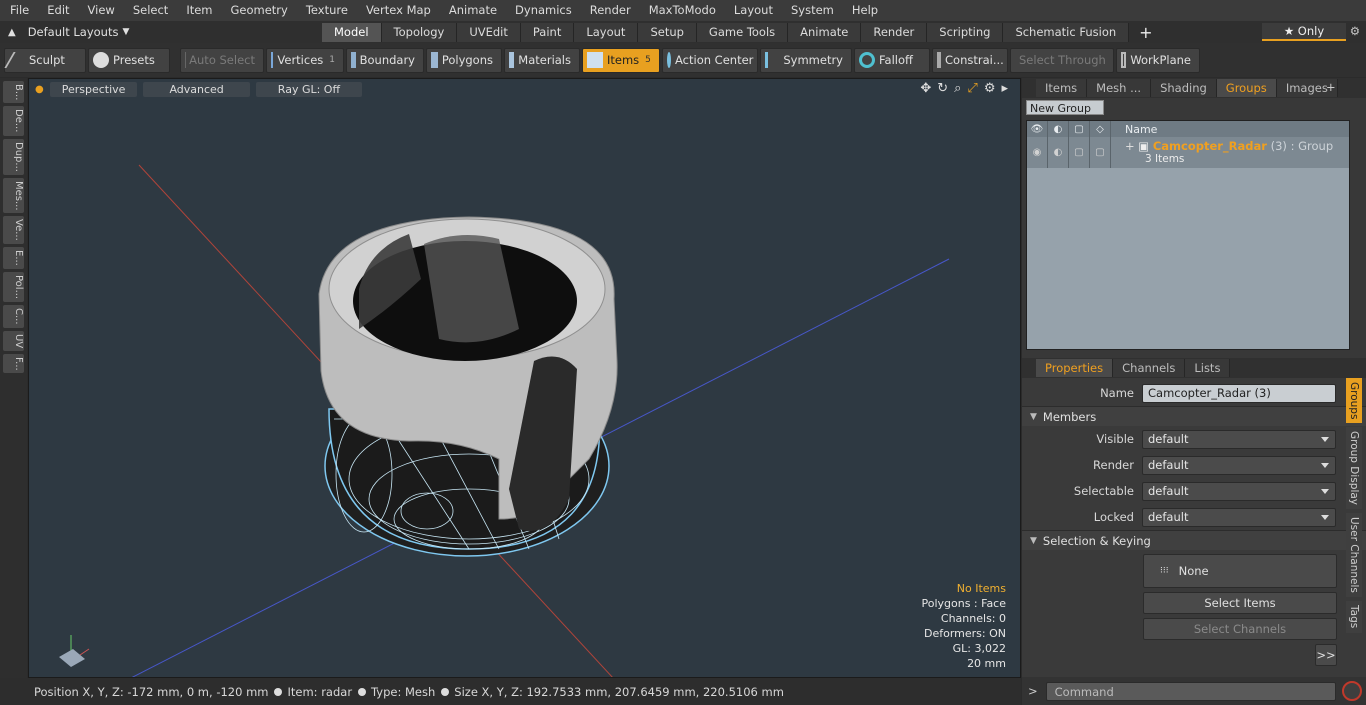  Describe the element at coordinates (667, 32) in the screenshot. I see `tab-setup: Setup` at that location.